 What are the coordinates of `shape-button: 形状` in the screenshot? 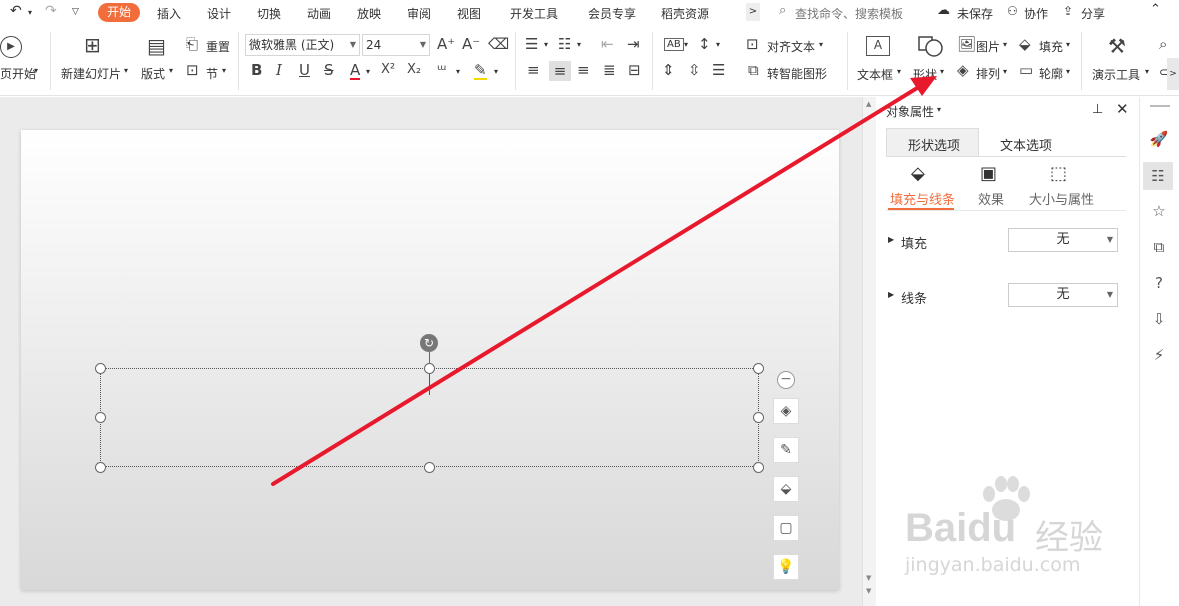 It's located at (925, 74).